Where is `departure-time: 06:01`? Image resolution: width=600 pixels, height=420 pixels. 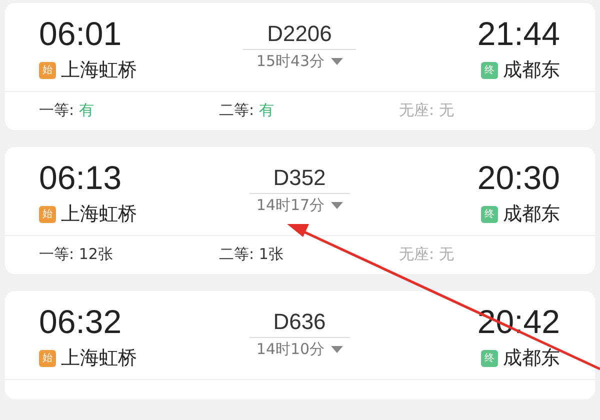
departure-time: 06:01 is located at coordinates (81, 34).